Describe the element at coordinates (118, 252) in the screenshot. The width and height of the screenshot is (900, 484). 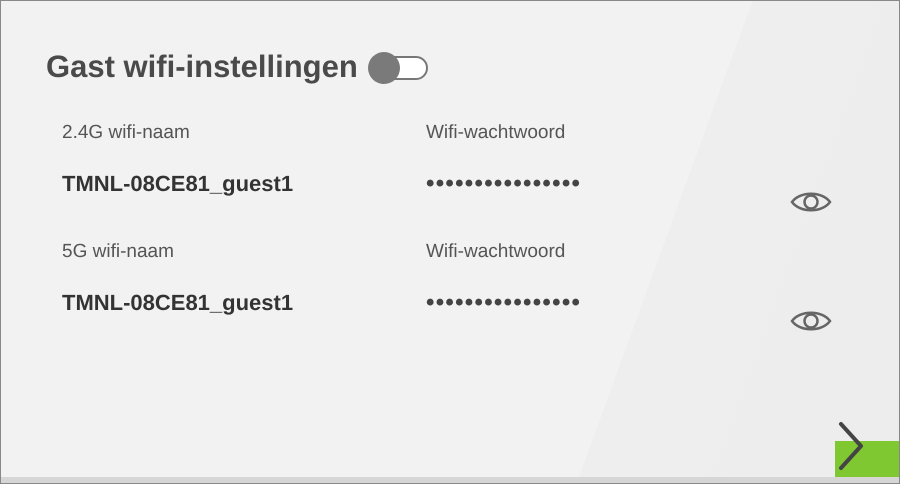
I see `field-label: 5G wifi-naam` at that location.